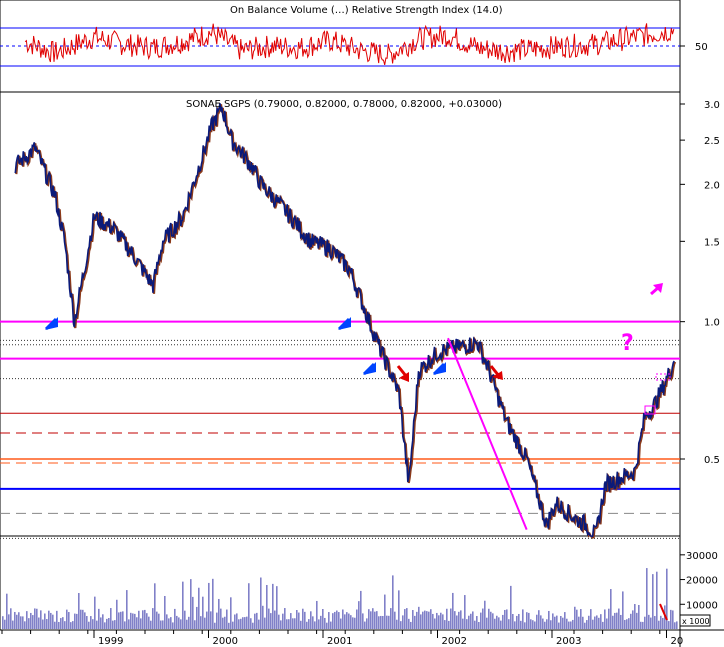 Image resolution: width=724 pixels, height=647 pixels. Describe the element at coordinates (712, 141) in the screenshot. I see `price-tick-label-2: 2.5` at that location.